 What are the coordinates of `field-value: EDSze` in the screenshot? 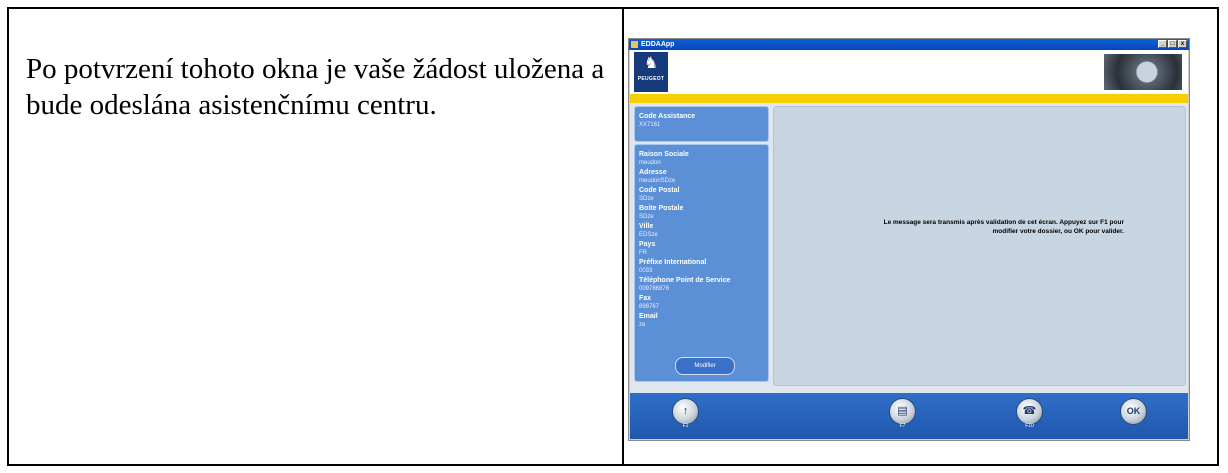 It's located at (648, 235).